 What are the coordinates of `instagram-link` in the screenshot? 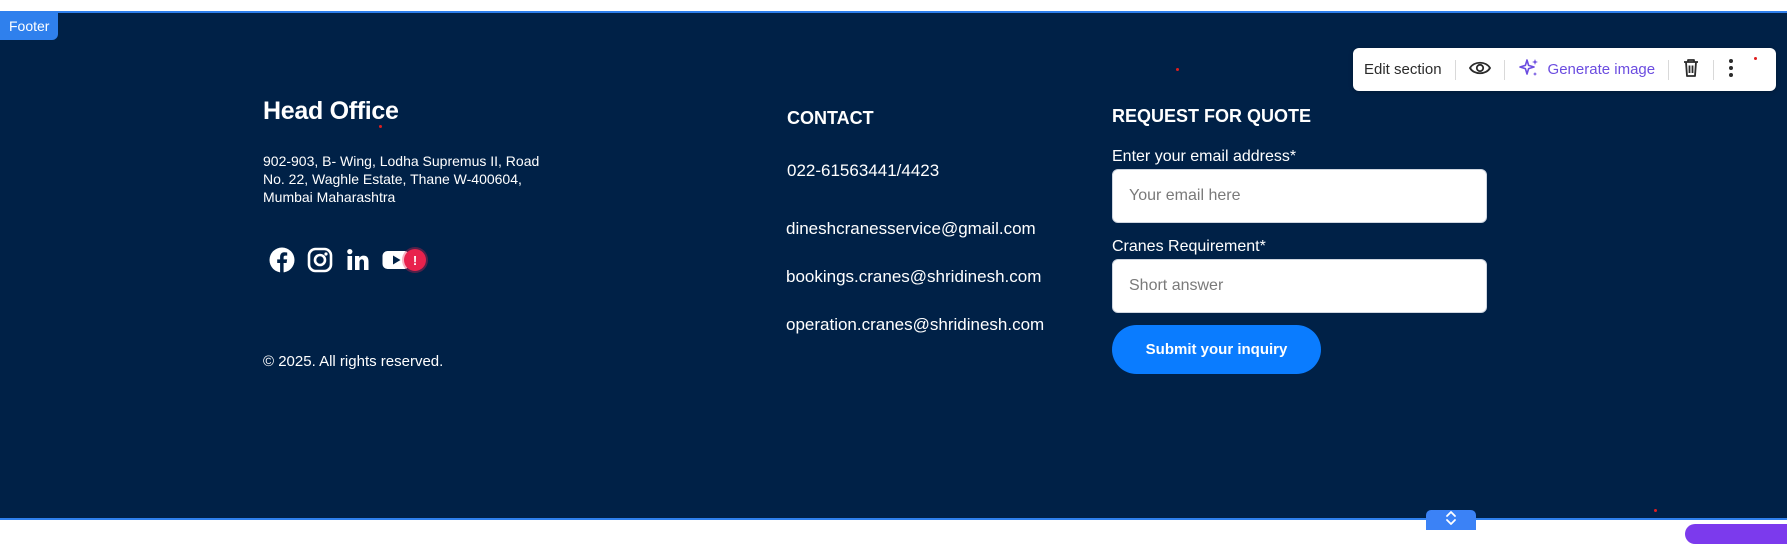 It's located at (320, 262).